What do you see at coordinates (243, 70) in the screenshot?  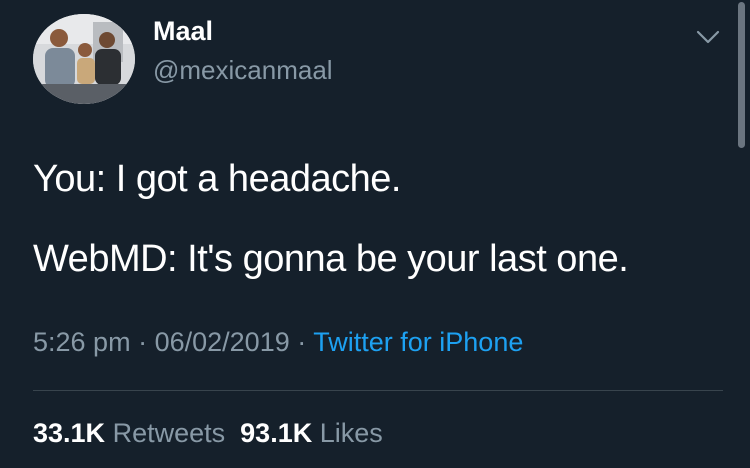 I see `author-handle: @mexicanmaal` at bounding box center [243, 70].